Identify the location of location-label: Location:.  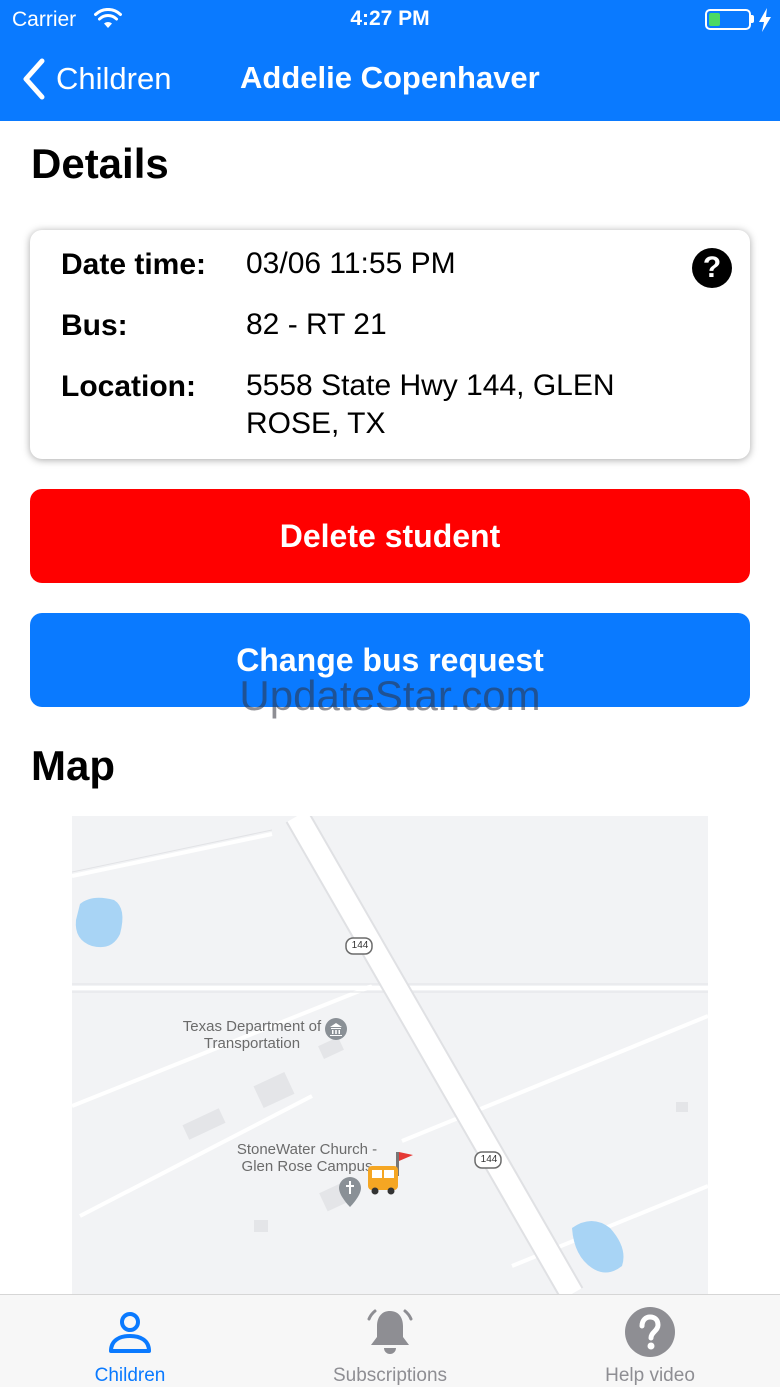
(128, 386).